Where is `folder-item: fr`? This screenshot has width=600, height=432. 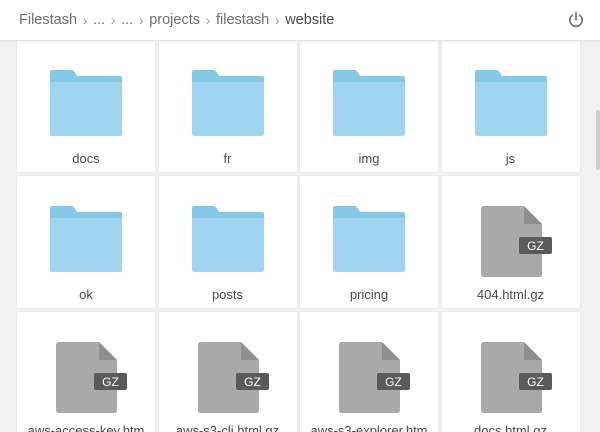
folder-item: fr is located at coordinates (227, 106).